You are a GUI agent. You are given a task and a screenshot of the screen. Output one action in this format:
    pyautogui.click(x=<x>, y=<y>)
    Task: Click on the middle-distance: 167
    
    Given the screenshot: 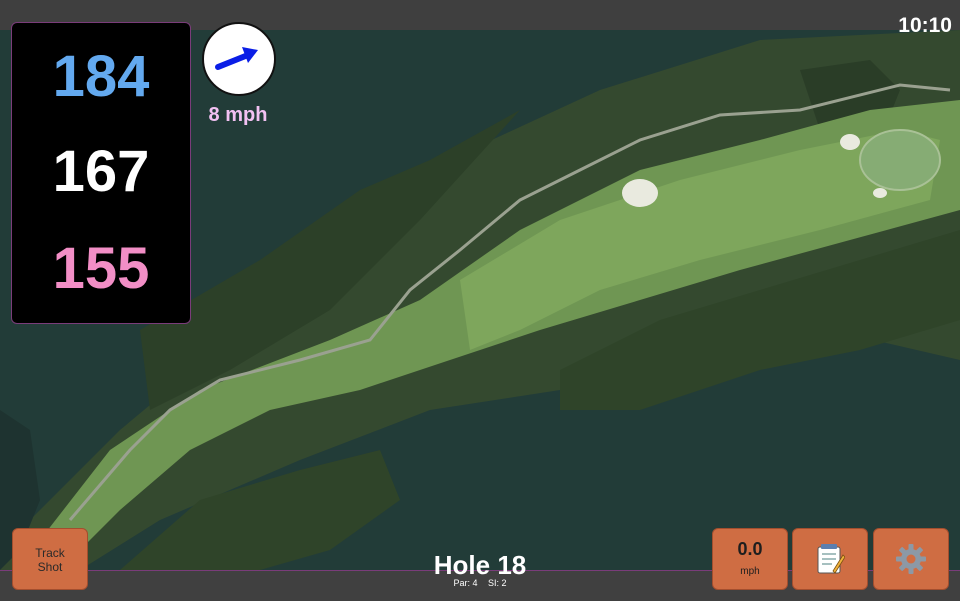 What is the action you would take?
    pyautogui.click(x=101, y=171)
    